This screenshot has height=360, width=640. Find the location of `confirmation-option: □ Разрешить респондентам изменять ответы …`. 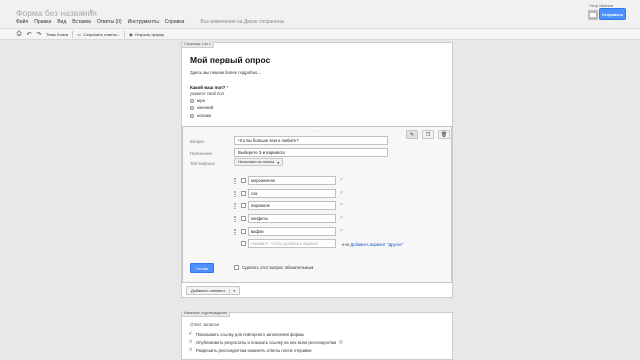

confirmation-option: □ Разрешить респондентам изменять ответы … is located at coordinates (250, 350).